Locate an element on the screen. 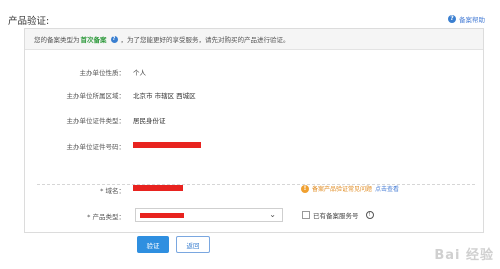 The image size is (500, 269). notice-prefix: 您的备案类型为 is located at coordinates (57, 40).